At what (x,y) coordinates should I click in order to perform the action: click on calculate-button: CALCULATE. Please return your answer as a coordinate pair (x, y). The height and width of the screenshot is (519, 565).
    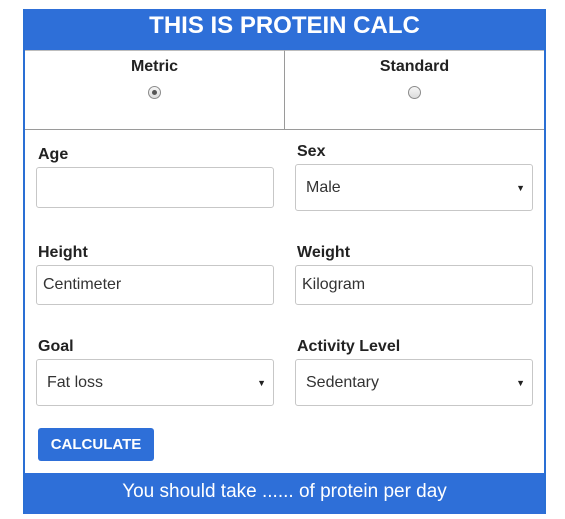
    Looking at the image, I should click on (96, 444).